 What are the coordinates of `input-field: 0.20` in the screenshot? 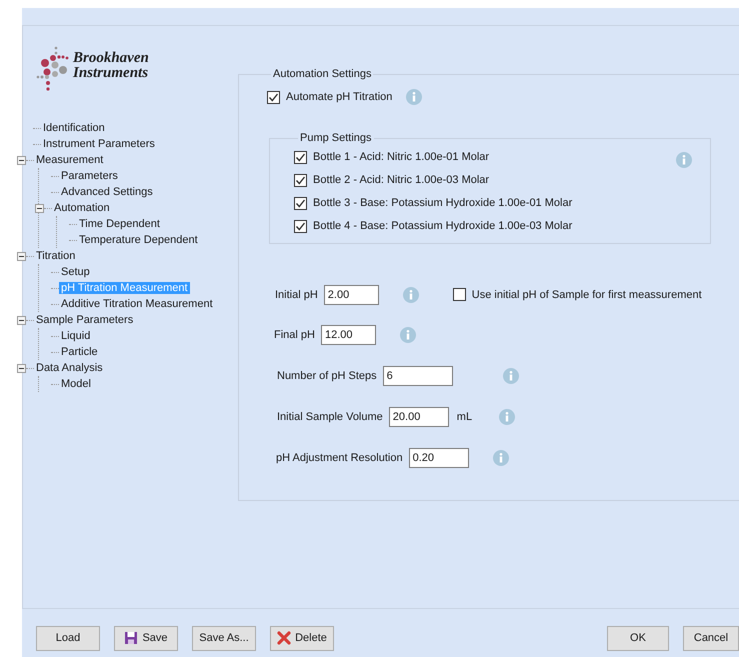 It's located at (438, 458).